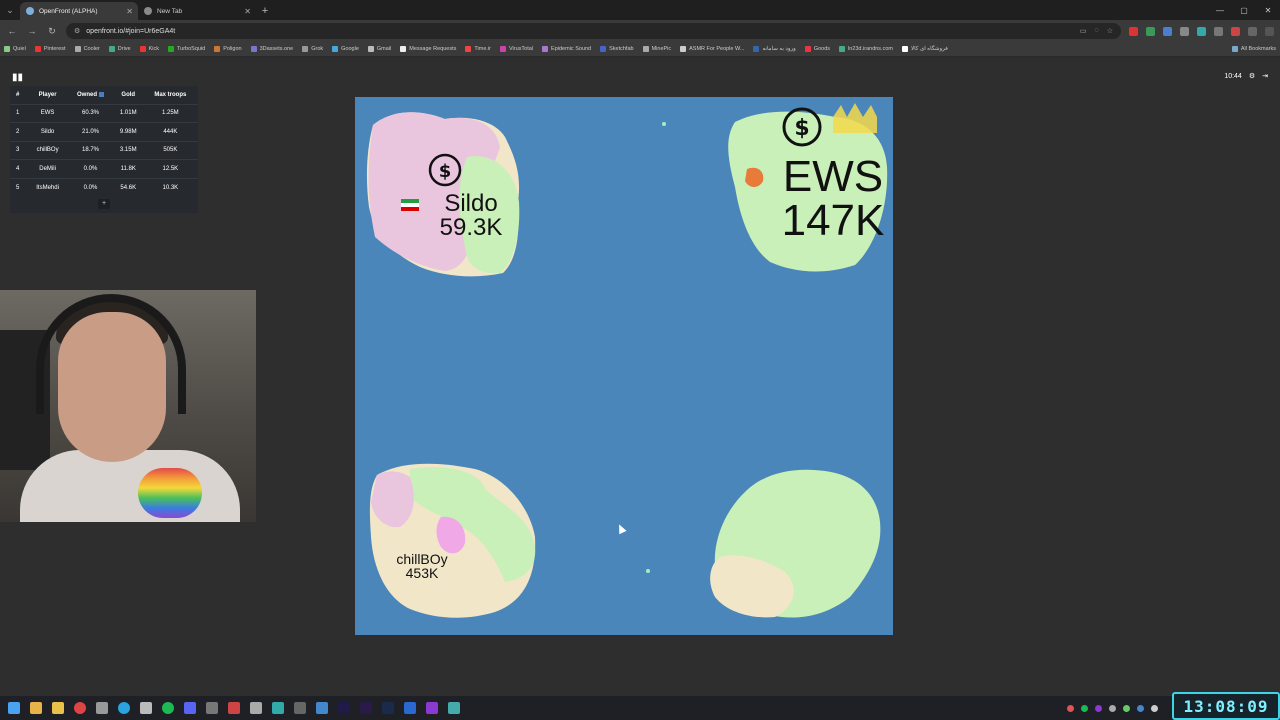 This screenshot has height=720, width=1280. I want to click on bookmark-item: Poligon, so click(228, 49).